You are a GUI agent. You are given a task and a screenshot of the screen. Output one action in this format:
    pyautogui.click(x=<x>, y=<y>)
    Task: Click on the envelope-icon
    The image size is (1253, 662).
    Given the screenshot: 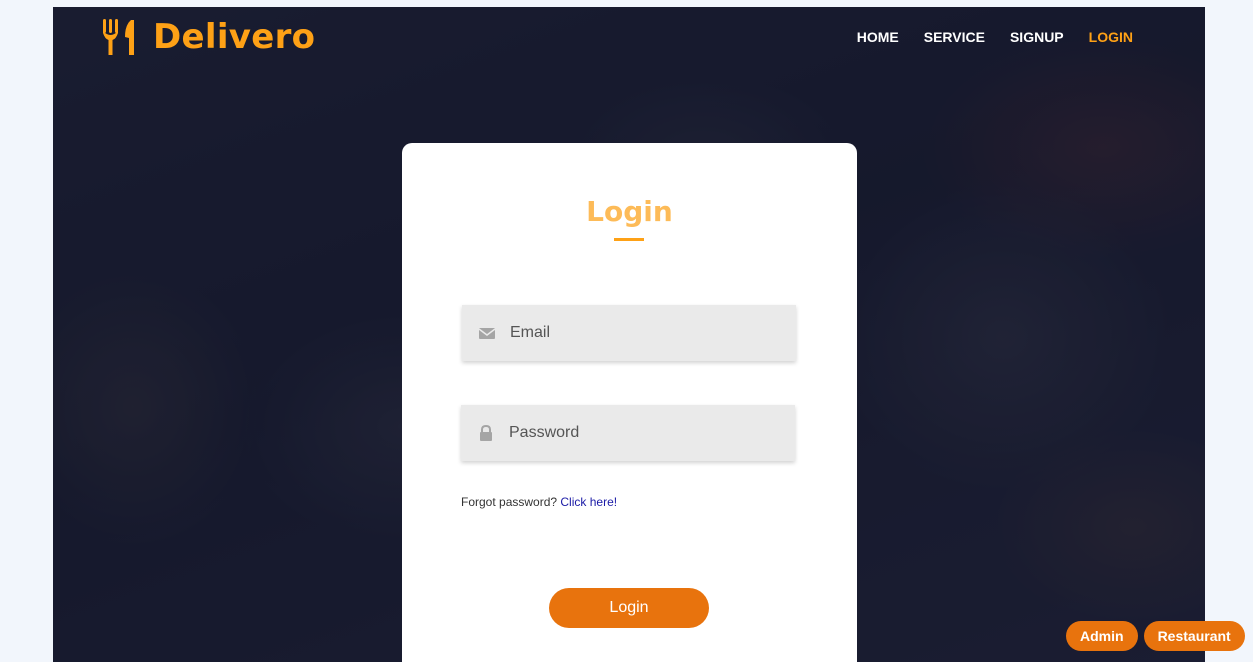 What is the action you would take?
    pyautogui.click(x=487, y=333)
    